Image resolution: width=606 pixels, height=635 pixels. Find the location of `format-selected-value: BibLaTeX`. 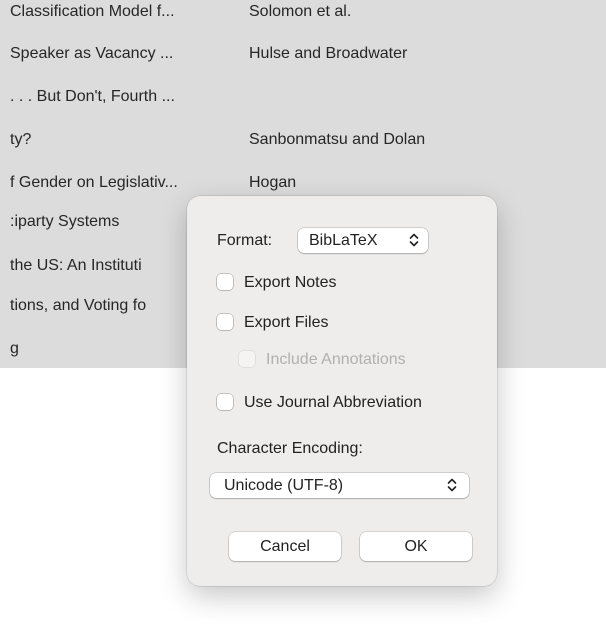

format-selected-value: BibLaTeX is located at coordinates (343, 240).